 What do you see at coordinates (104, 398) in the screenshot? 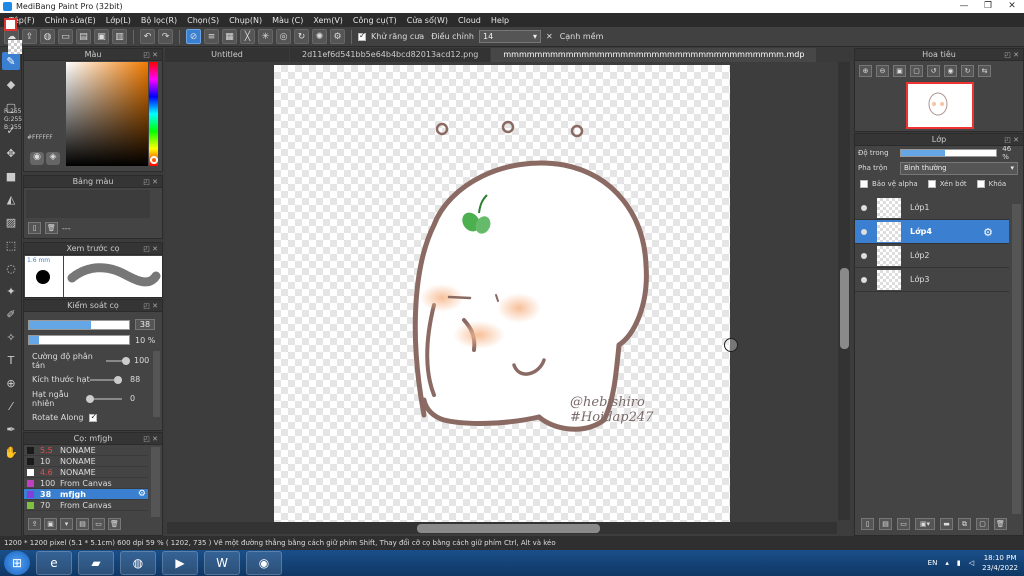
I see `random-particle-slider` at bounding box center [104, 398].